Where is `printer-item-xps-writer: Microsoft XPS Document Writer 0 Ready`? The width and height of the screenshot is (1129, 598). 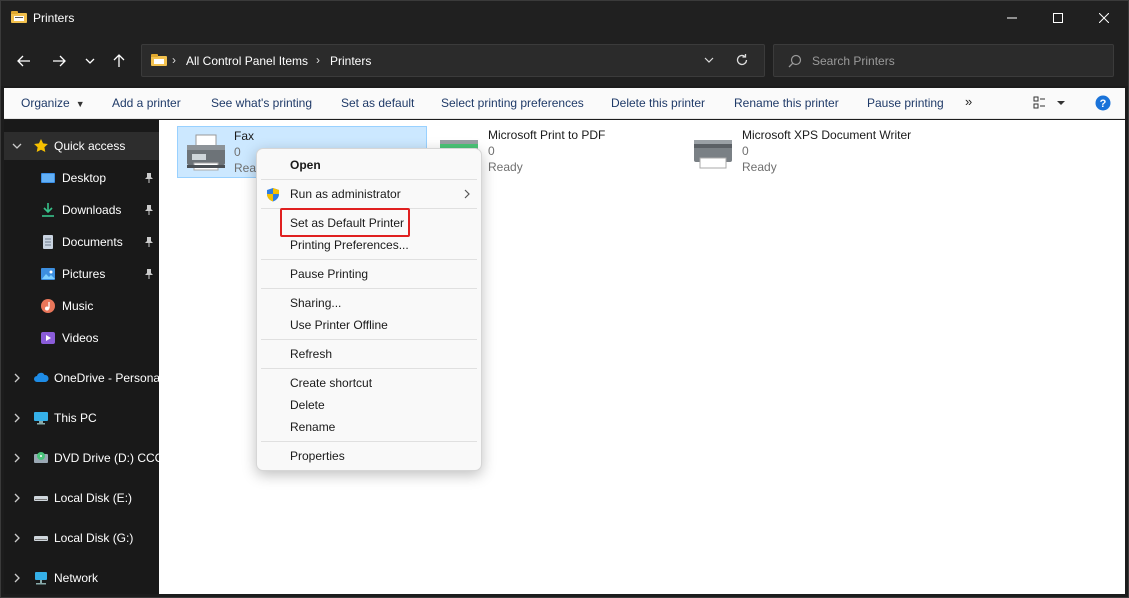 printer-item-xps-writer: Microsoft XPS Document Writer 0 Ready is located at coordinates (819, 152).